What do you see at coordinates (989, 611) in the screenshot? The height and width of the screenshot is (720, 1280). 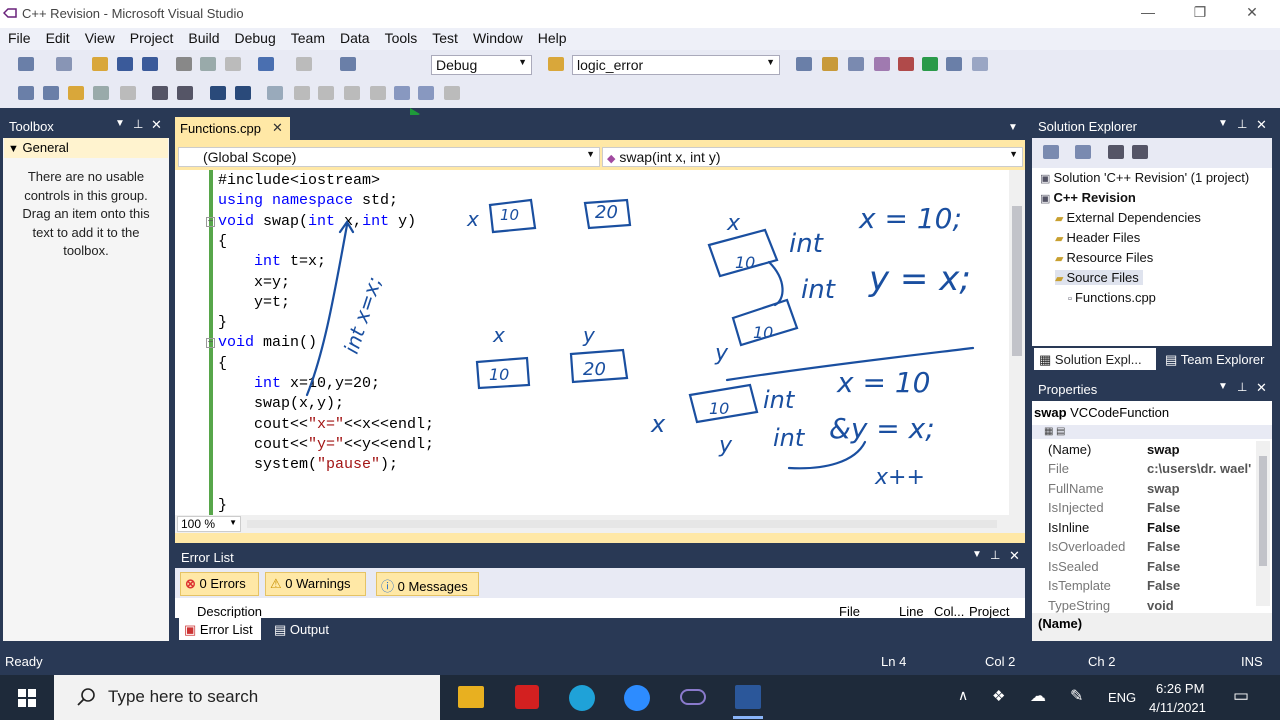 I see `col-project: Project` at bounding box center [989, 611].